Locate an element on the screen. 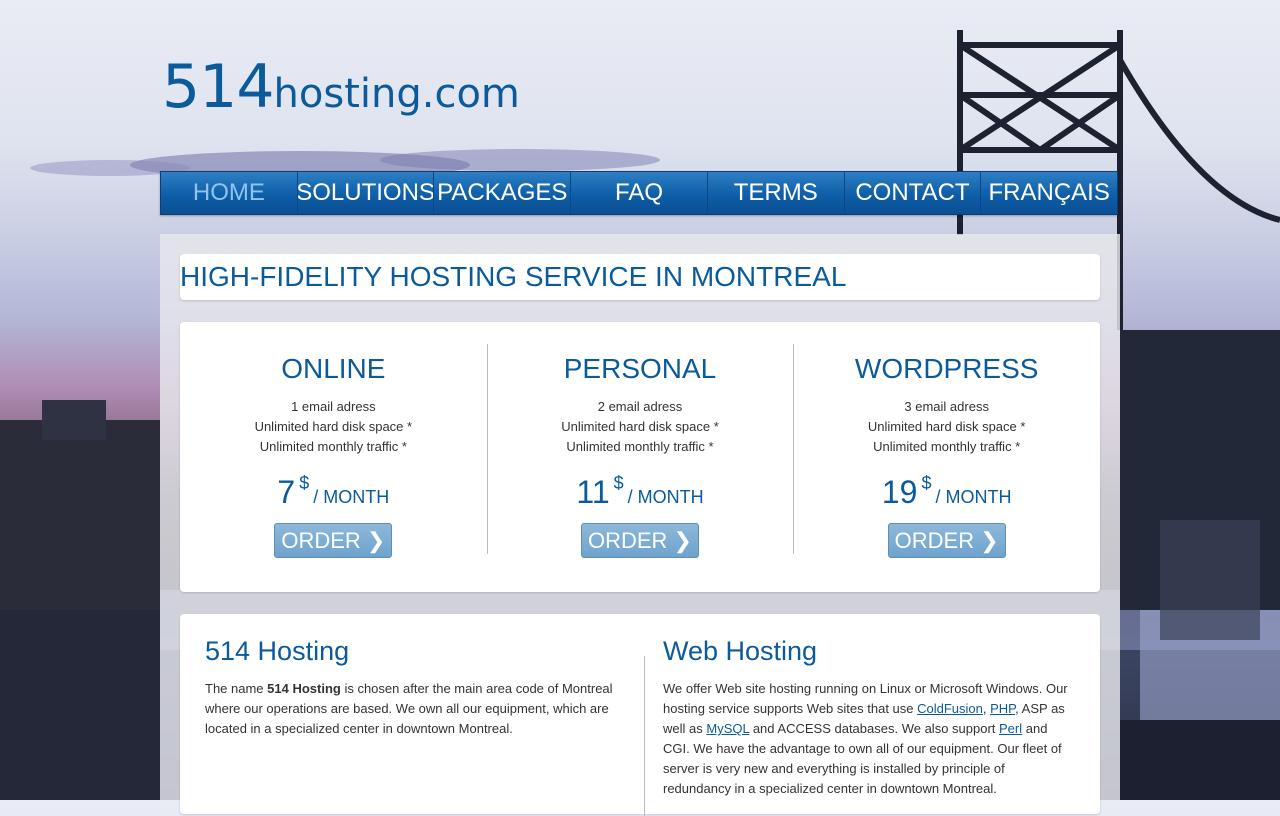 The image size is (1280, 816). plan-price: 7 $/ MONTH is located at coordinates (333, 492).